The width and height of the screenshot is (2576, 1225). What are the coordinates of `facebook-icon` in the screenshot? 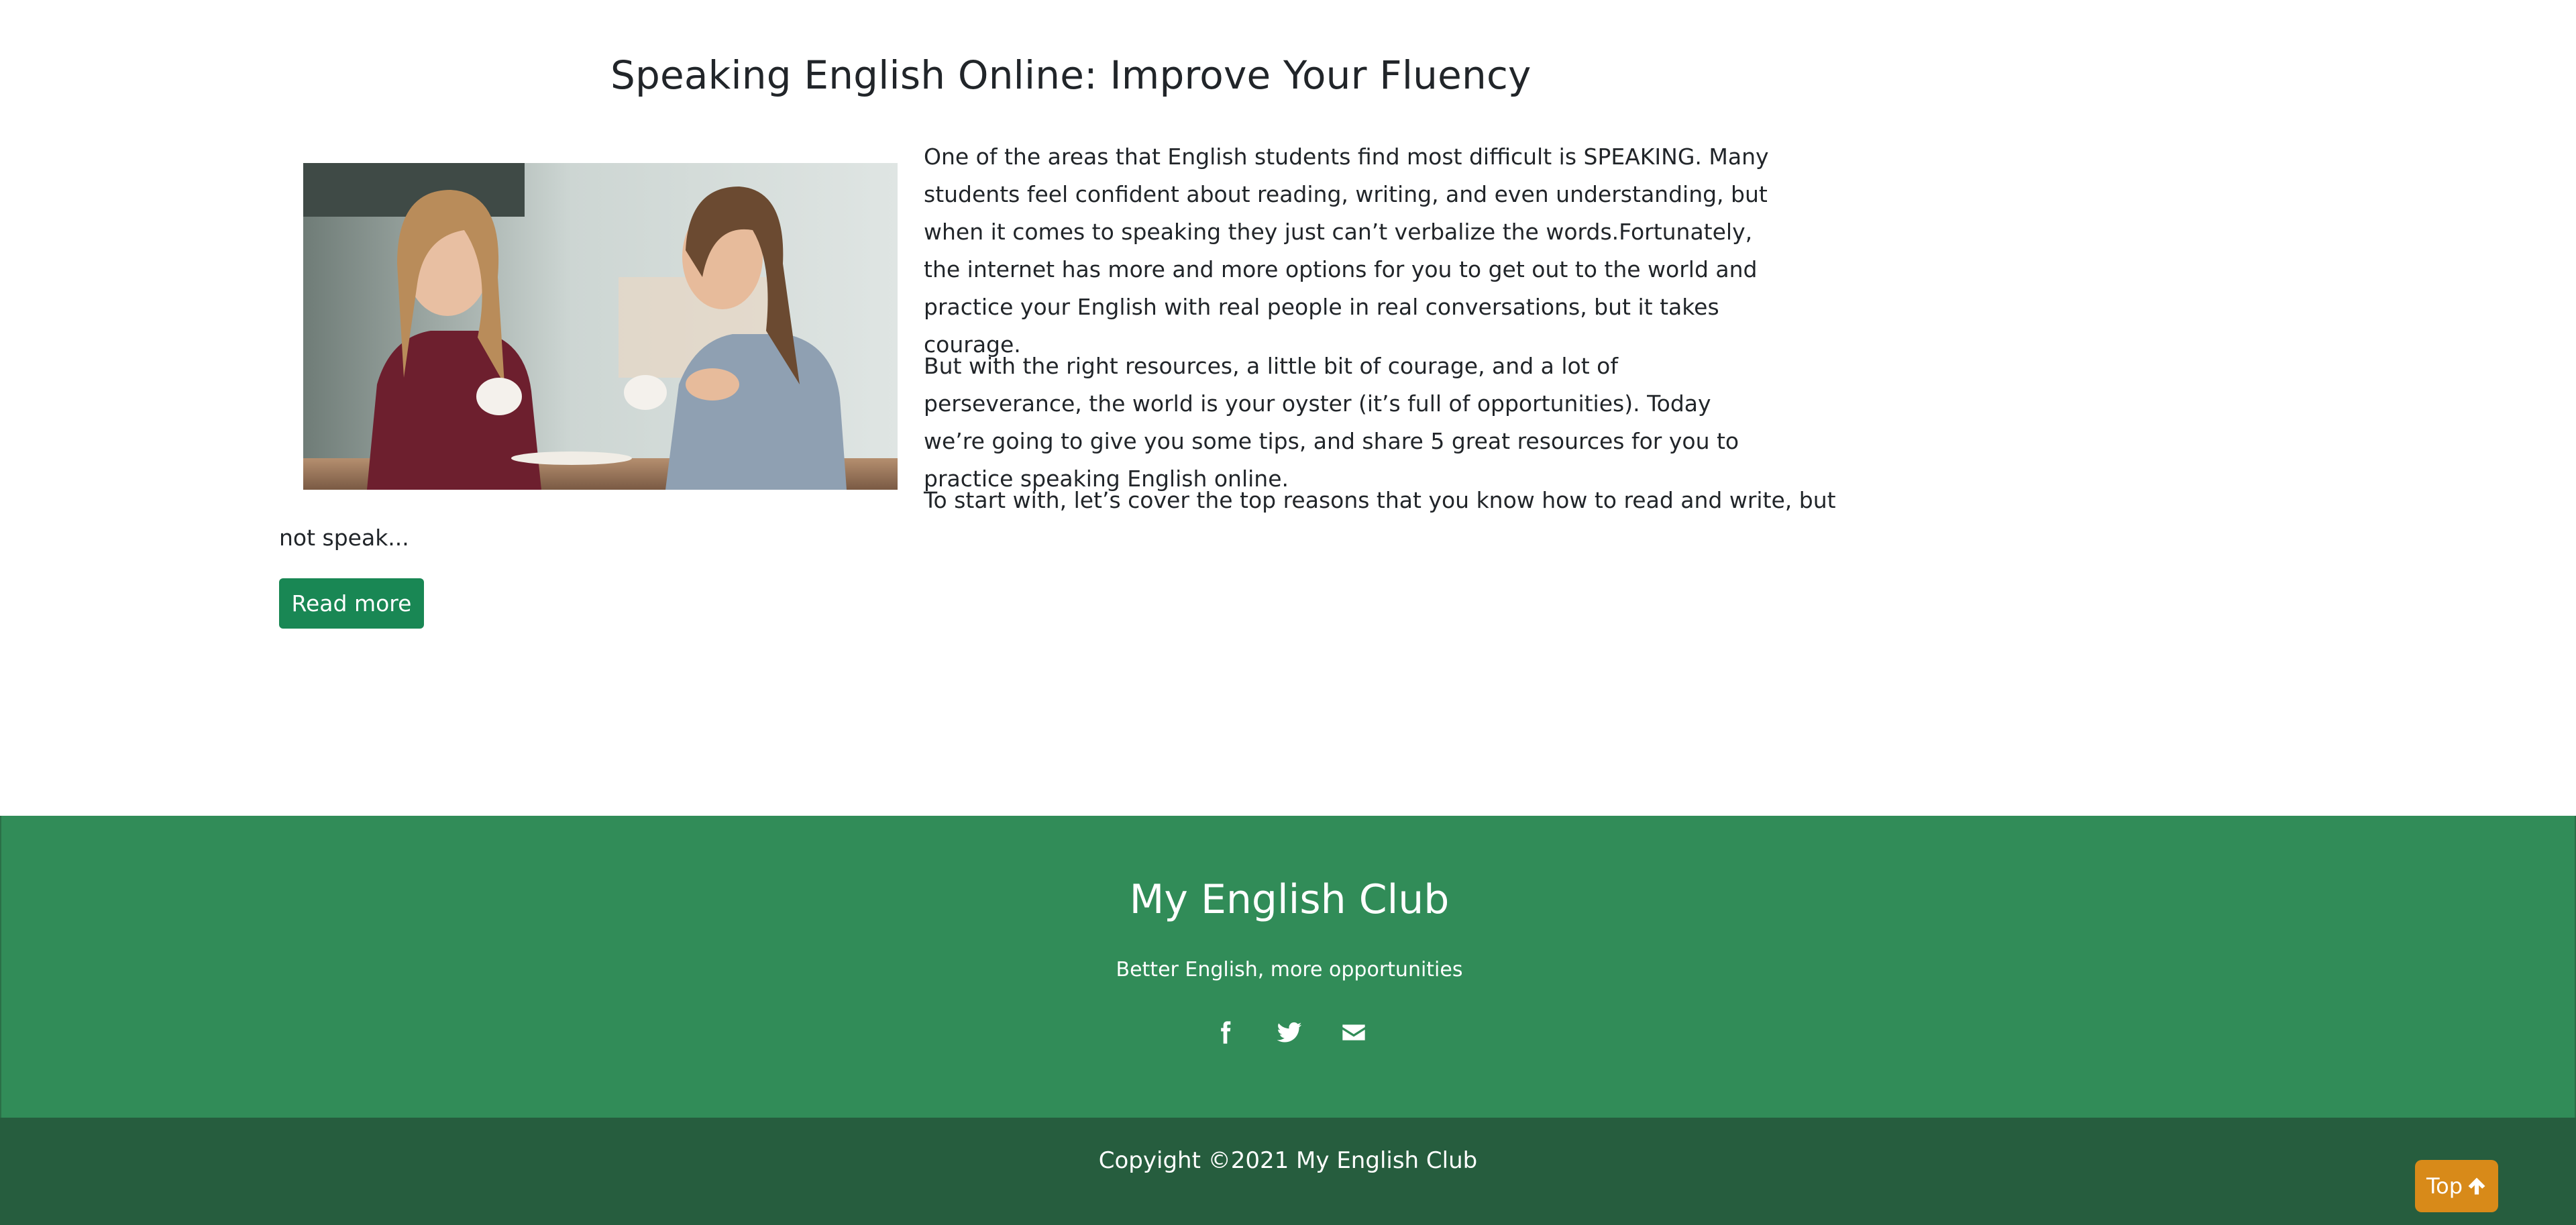 It's located at (1226, 1032).